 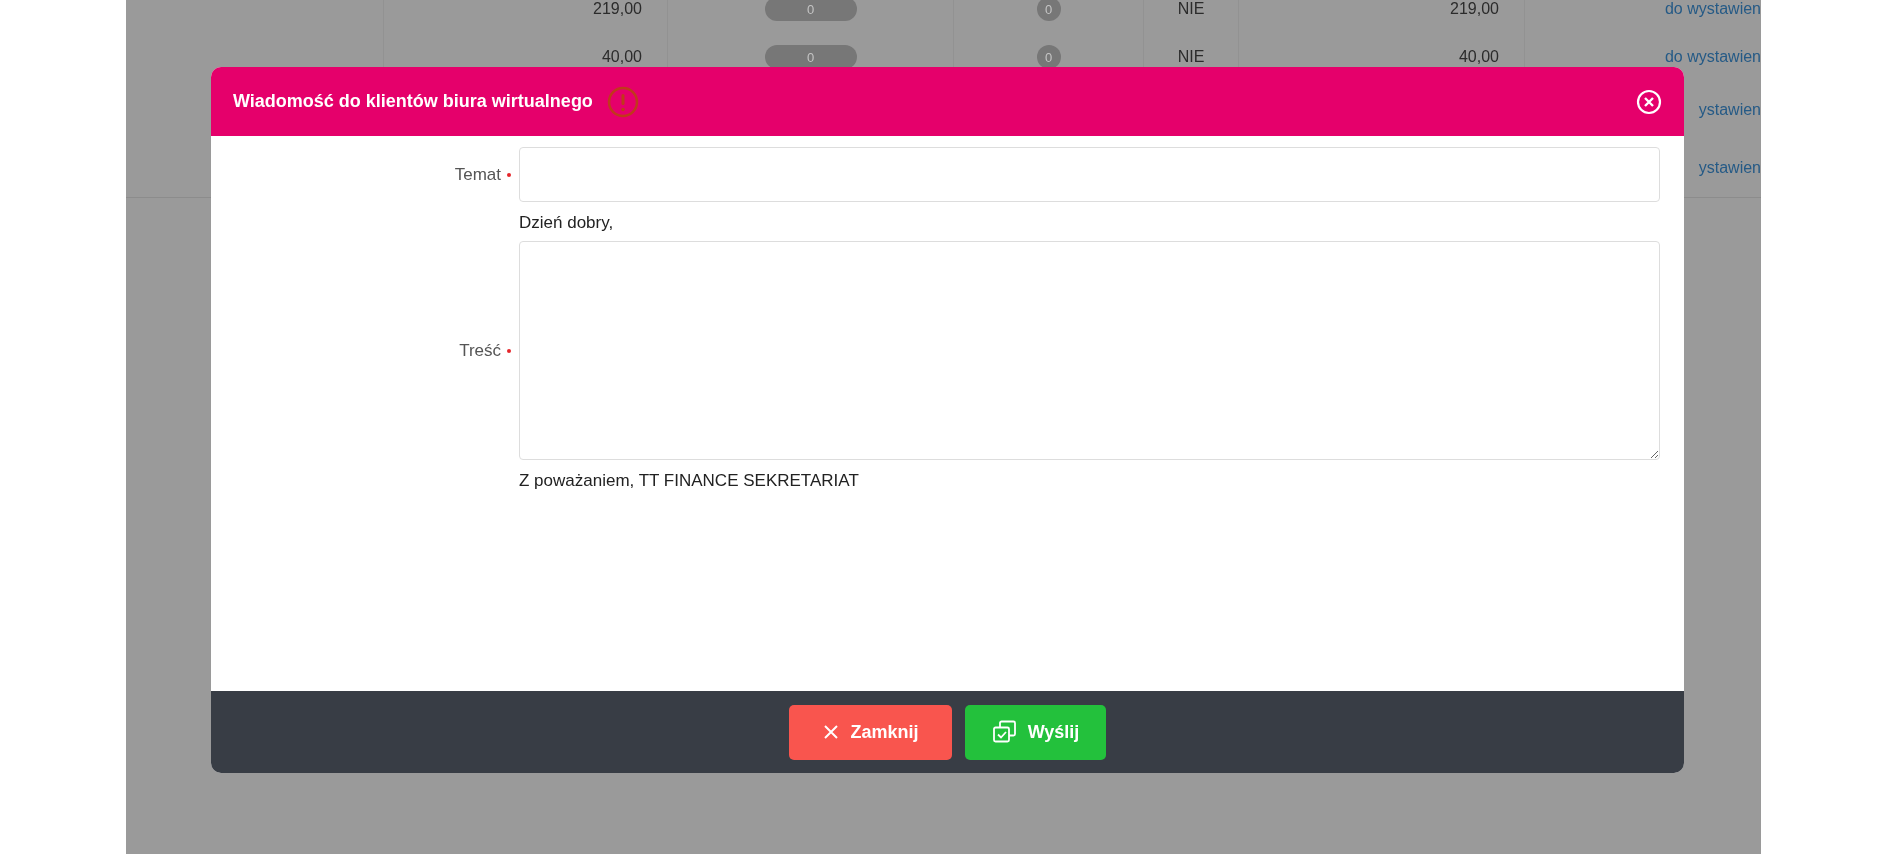 What do you see at coordinates (477, 174) in the screenshot?
I see `field-label: Temat` at bounding box center [477, 174].